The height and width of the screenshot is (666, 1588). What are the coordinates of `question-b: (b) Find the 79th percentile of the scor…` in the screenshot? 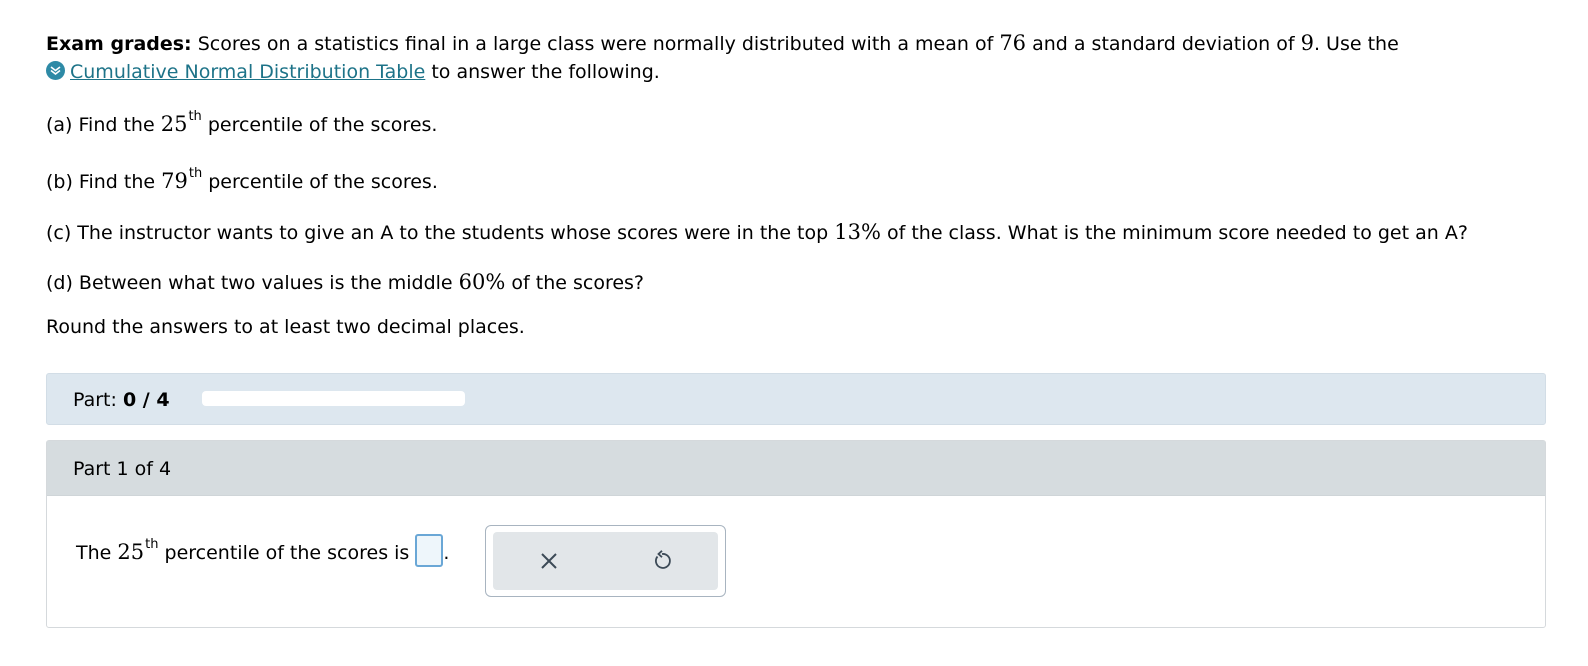 It's located at (242, 179).